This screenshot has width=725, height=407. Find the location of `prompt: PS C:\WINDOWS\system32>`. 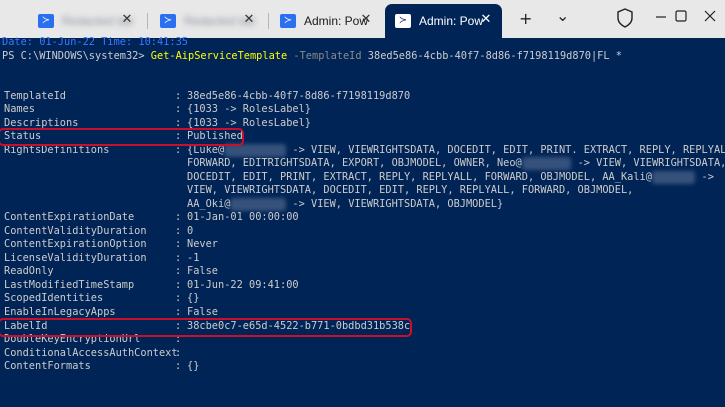

prompt: PS C:\WINDOWS\system32> is located at coordinates (76, 56).